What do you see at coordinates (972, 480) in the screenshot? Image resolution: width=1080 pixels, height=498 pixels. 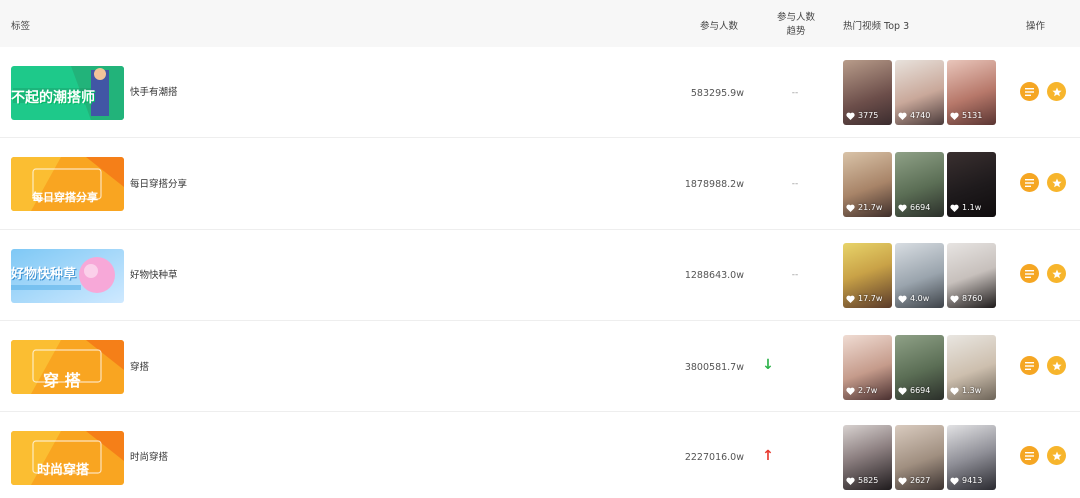 I see `like-count: 9413` at bounding box center [972, 480].